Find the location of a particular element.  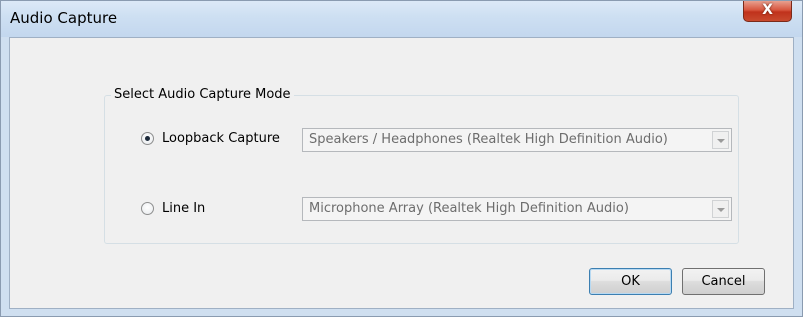

line-in-label: Line In is located at coordinates (184, 208).